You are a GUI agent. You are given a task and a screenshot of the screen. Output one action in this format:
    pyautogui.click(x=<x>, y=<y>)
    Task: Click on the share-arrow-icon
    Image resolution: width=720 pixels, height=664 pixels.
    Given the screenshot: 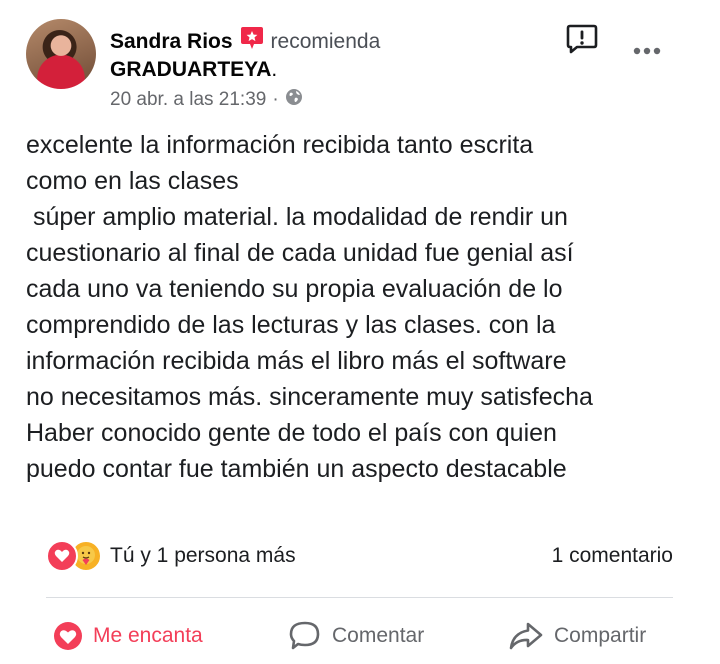 What is the action you would take?
    pyautogui.click(x=526, y=636)
    